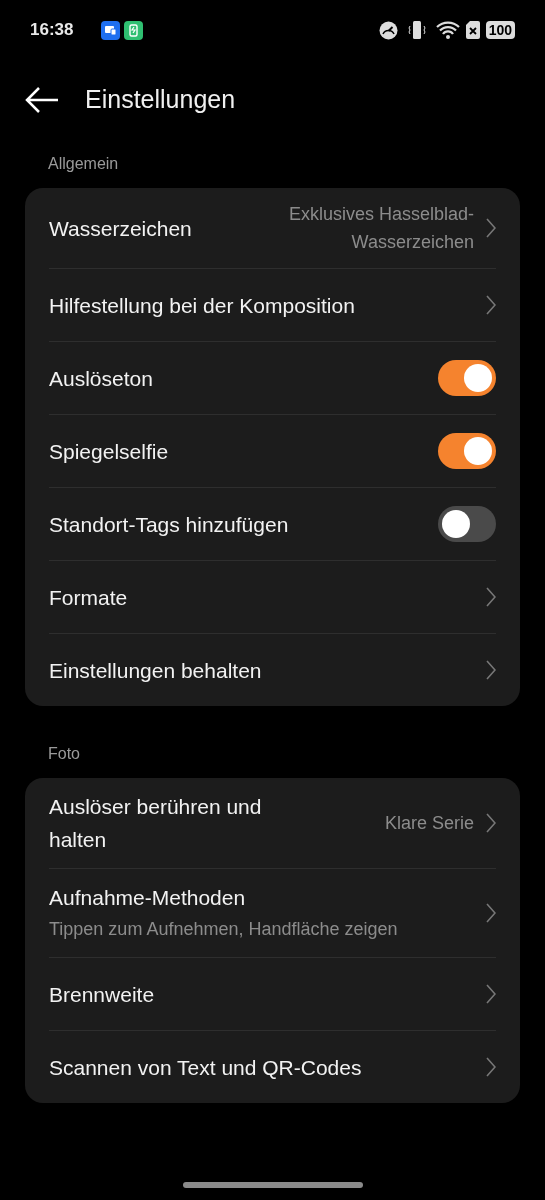 This screenshot has width=545, height=1200. What do you see at coordinates (179, 823) in the screenshot?
I see `setting-title: Auslöser berühren und halten` at bounding box center [179, 823].